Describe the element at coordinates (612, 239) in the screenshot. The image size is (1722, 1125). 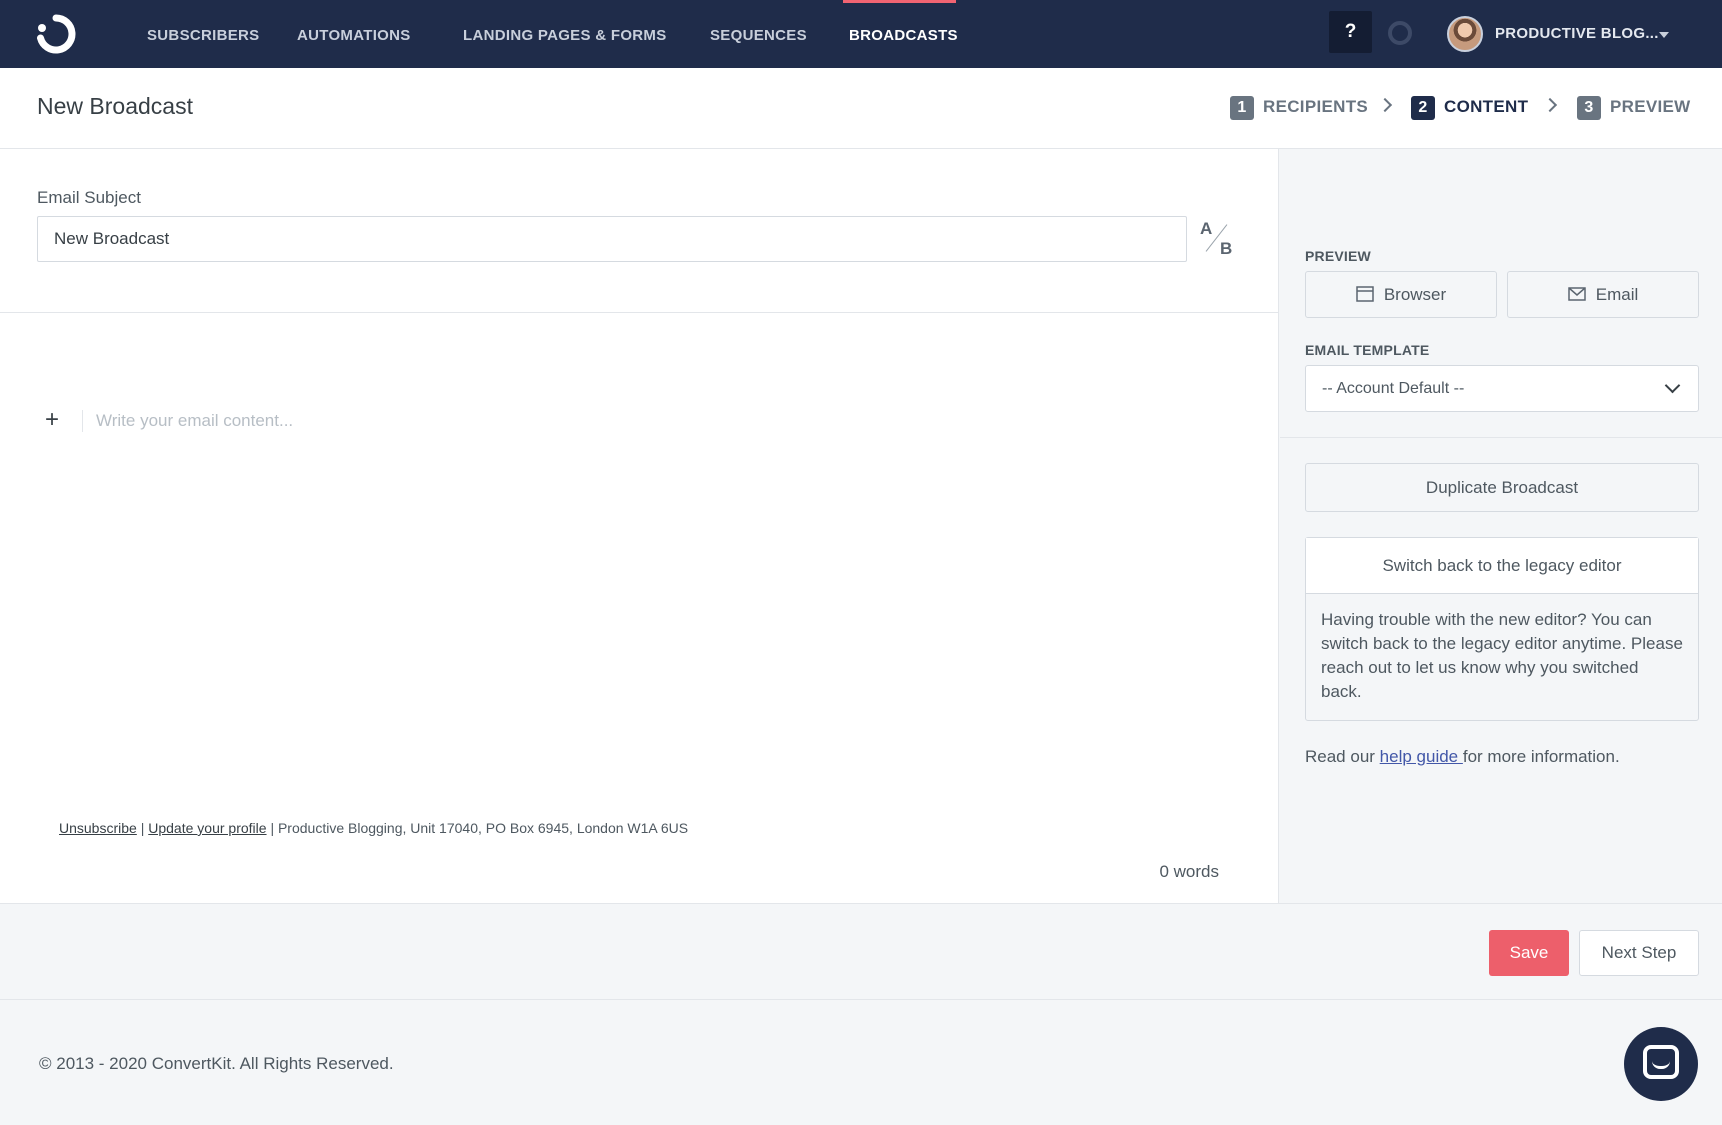
I see `subject-input` at that location.